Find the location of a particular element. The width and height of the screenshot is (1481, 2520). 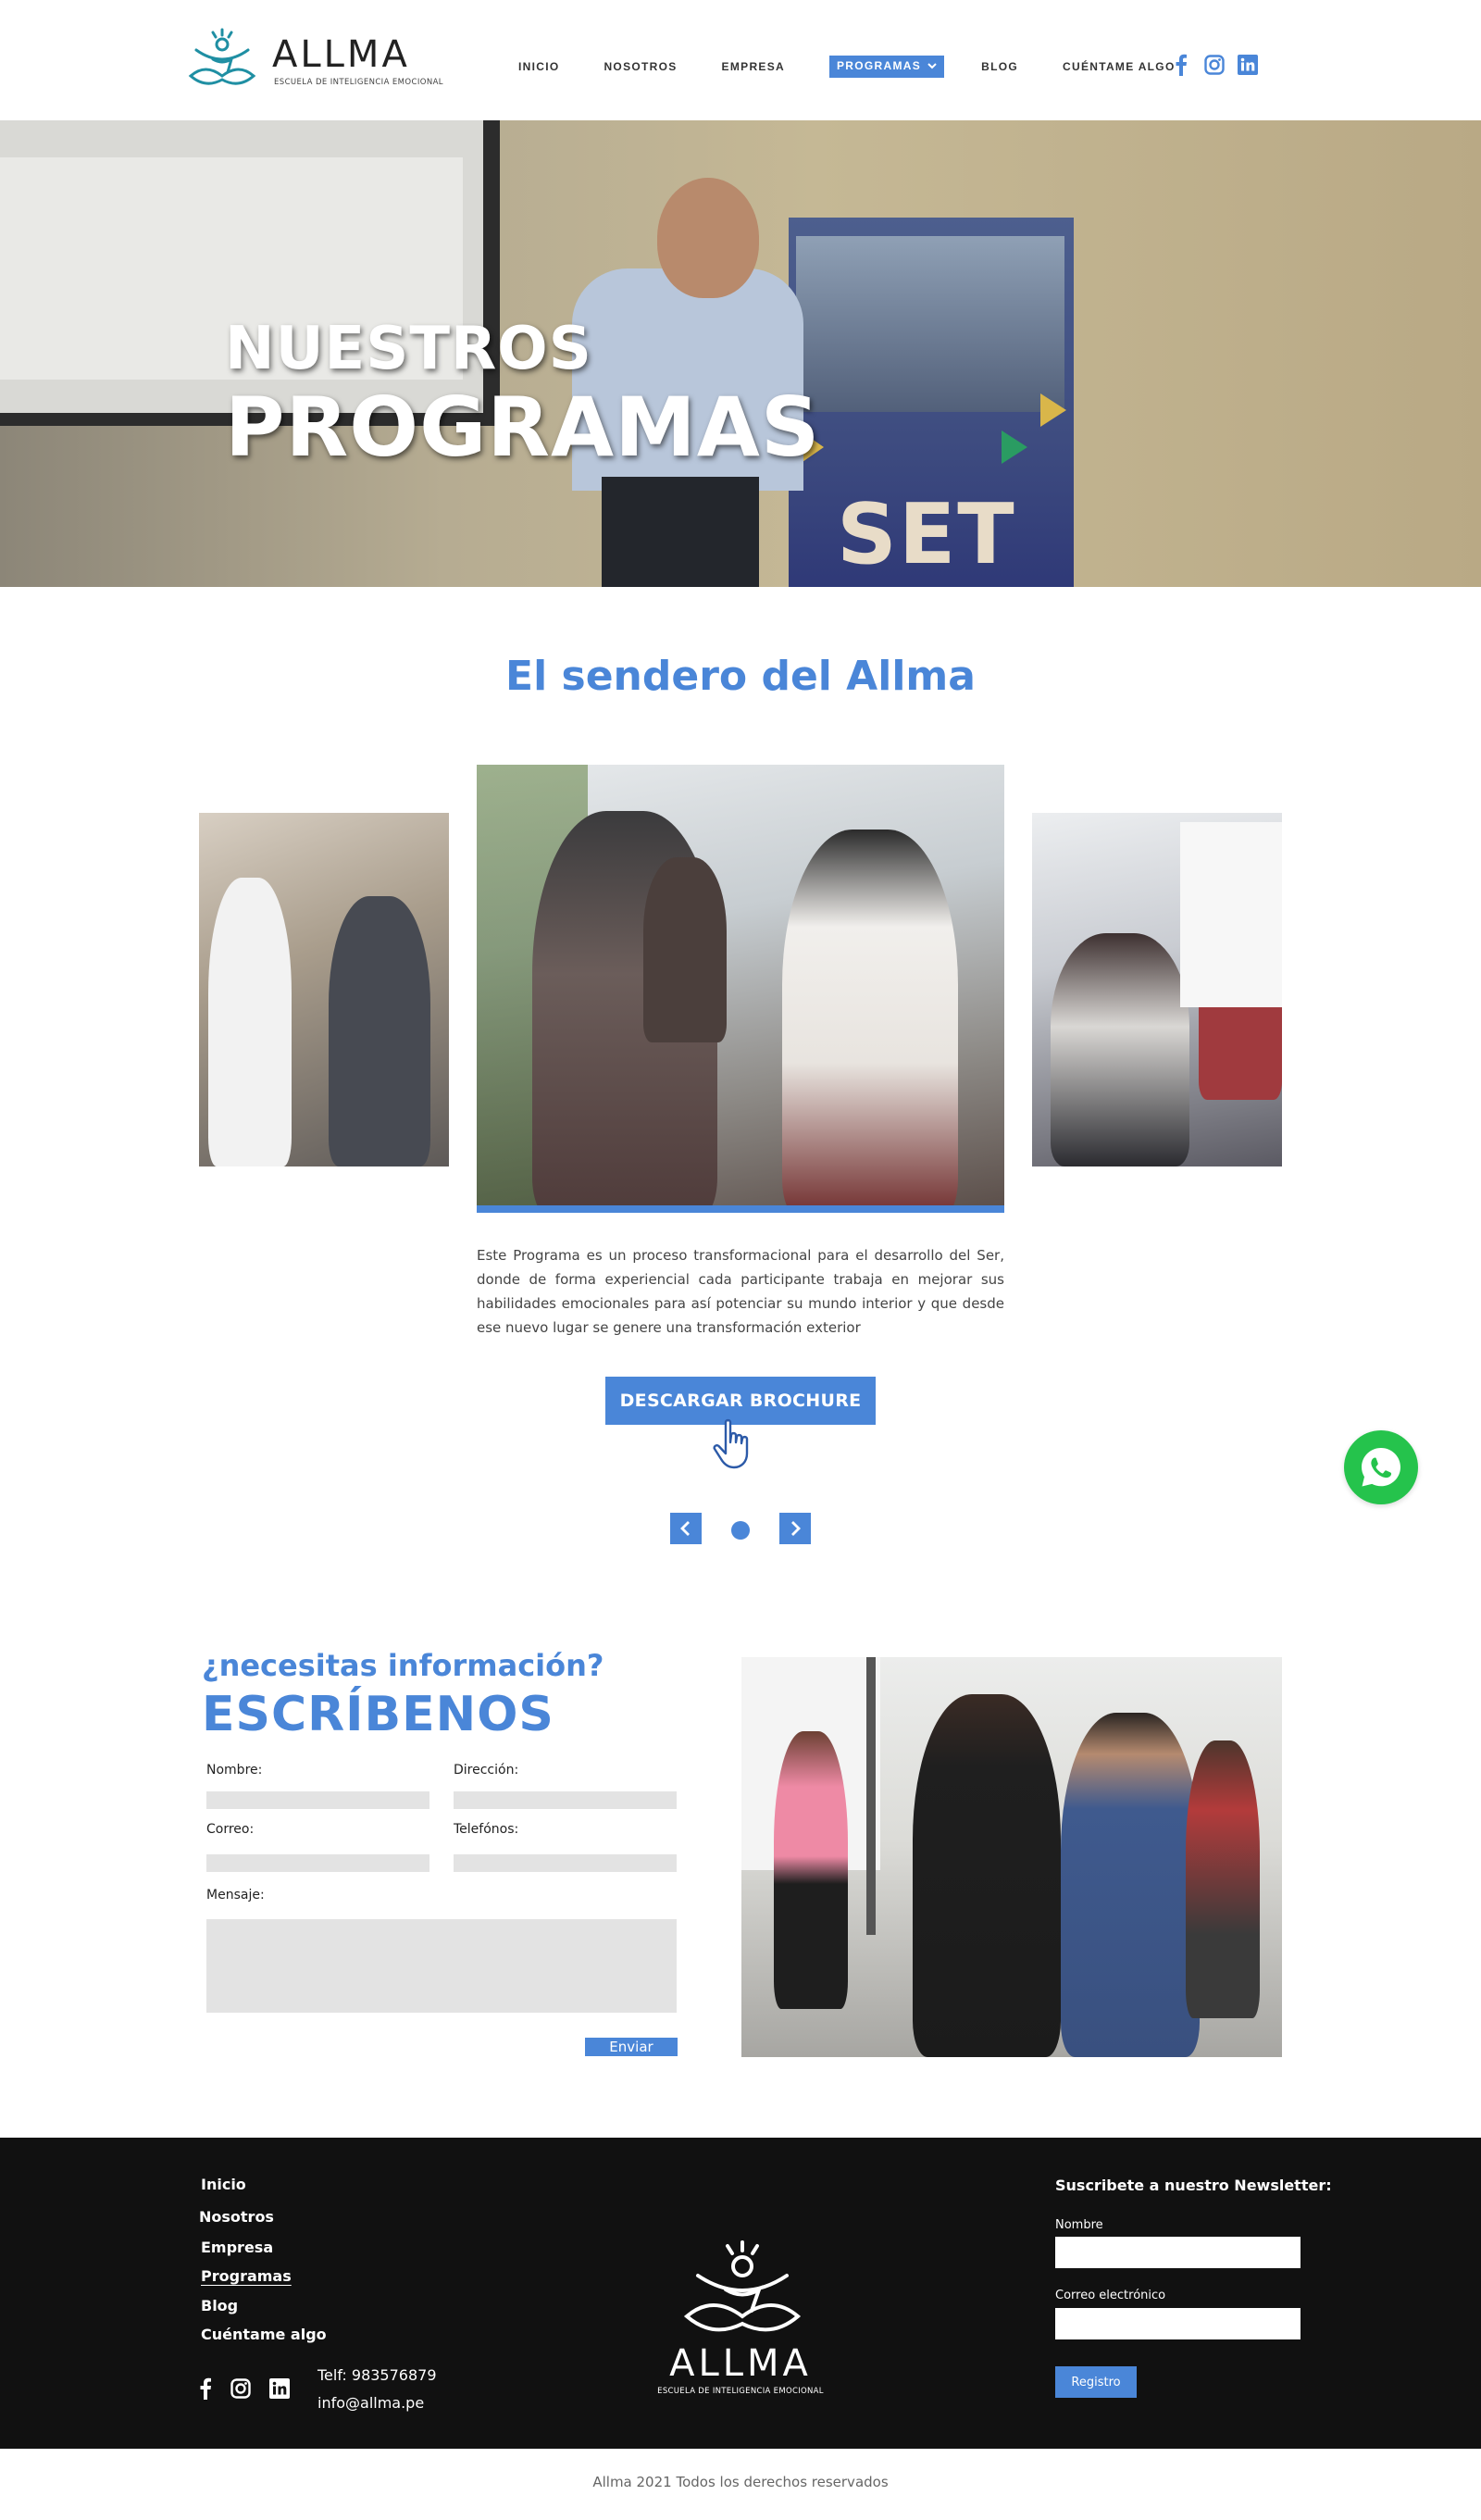

hero-rollup-banner: SET is located at coordinates (931, 402).